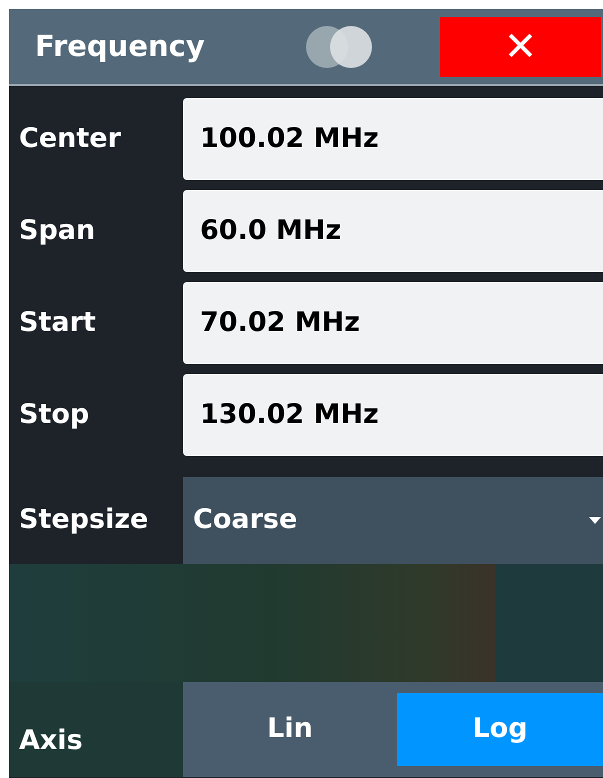 This screenshot has width=603, height=778. What do you see at coordinates (393, 231) in the screenshot?
I see `value-field: 60.0 MHz` at bounding box center [393, 231].